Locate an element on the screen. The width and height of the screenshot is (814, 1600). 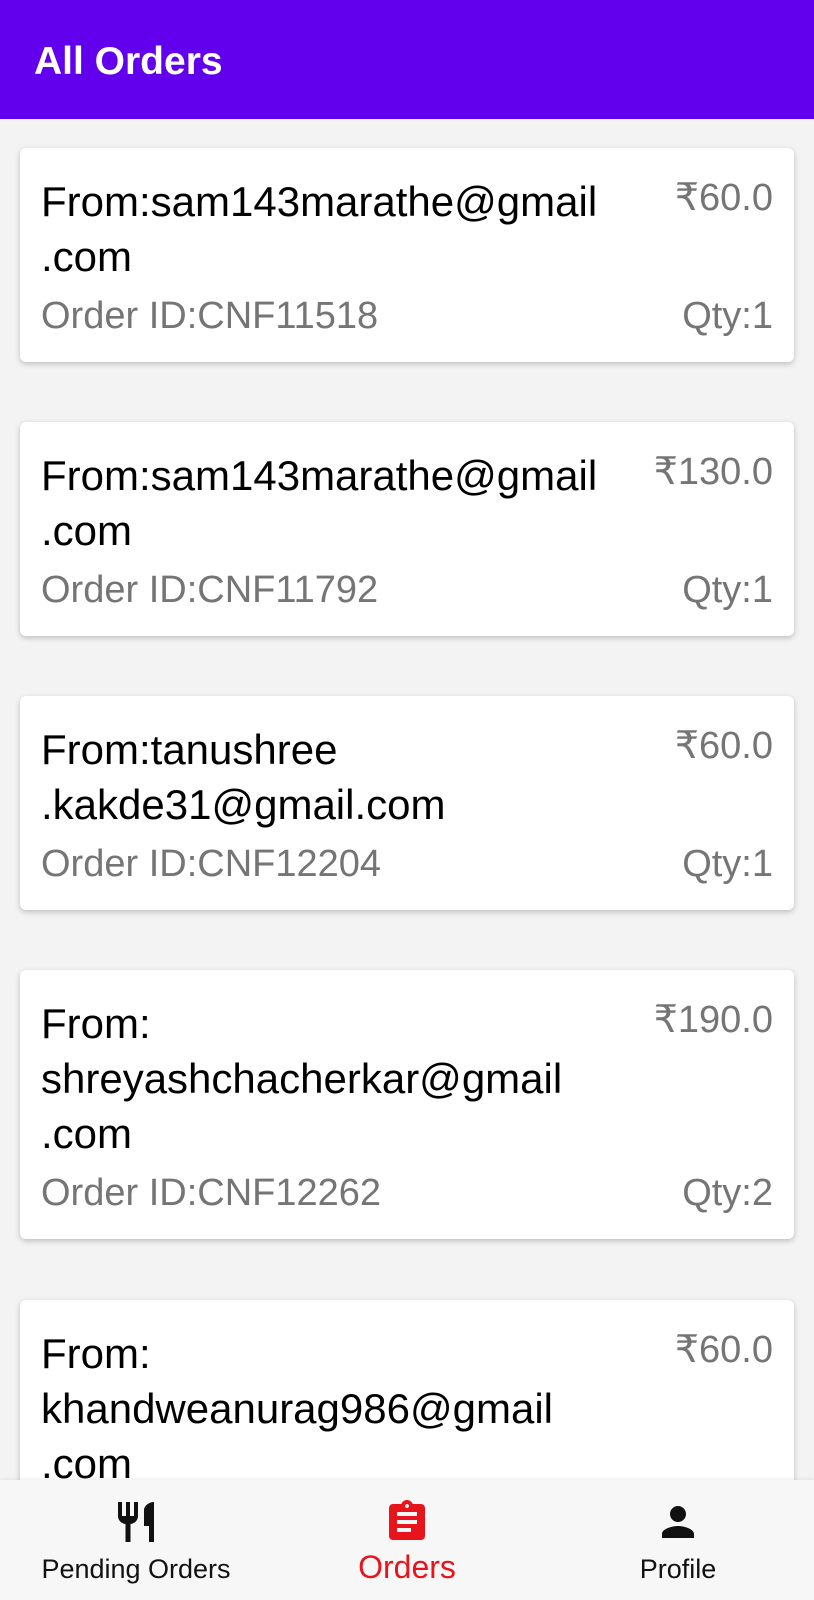
restaurant-icon is located at coordinates (136, 1522).